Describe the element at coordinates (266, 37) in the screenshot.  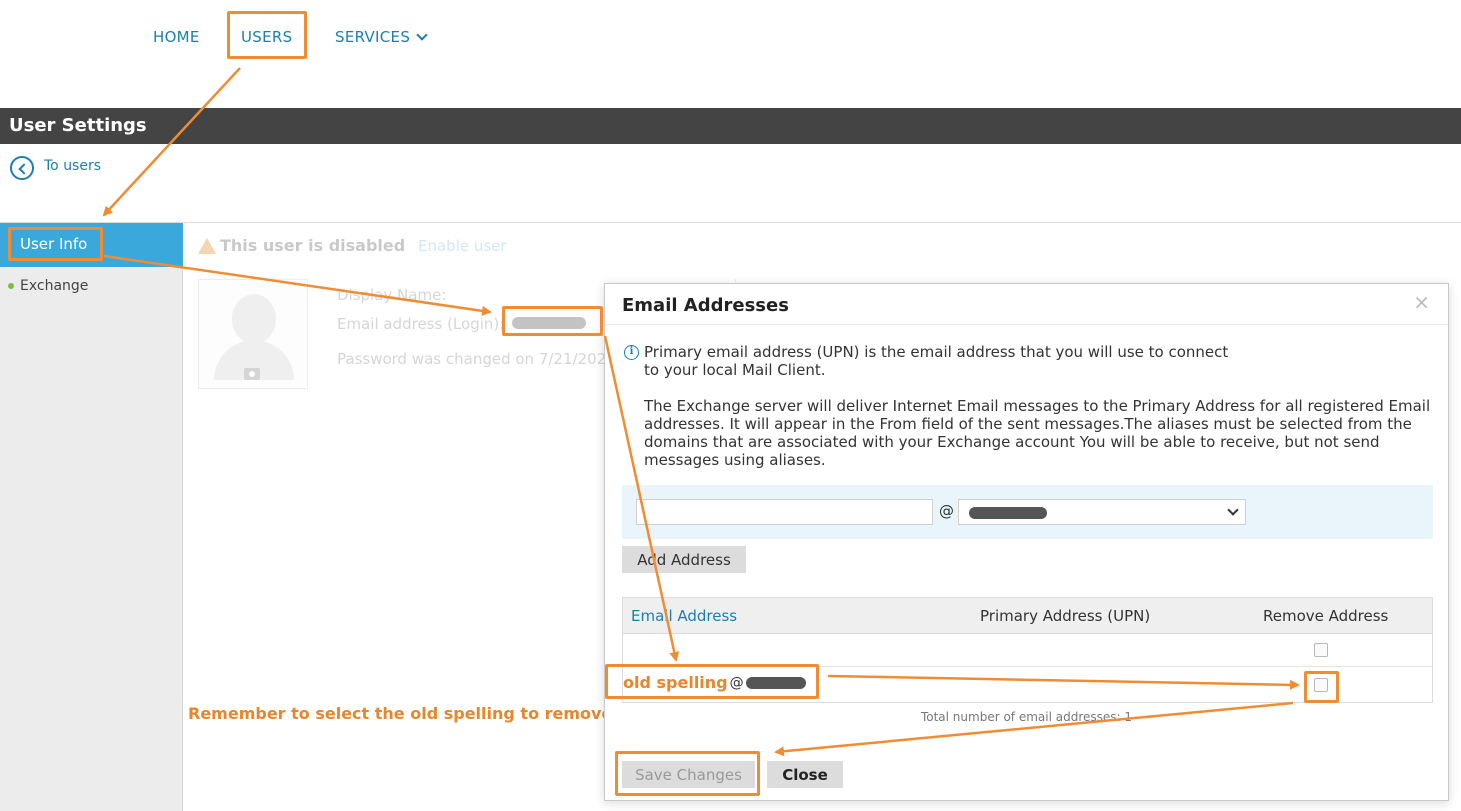
I see `nav-users: USERS` at that location.